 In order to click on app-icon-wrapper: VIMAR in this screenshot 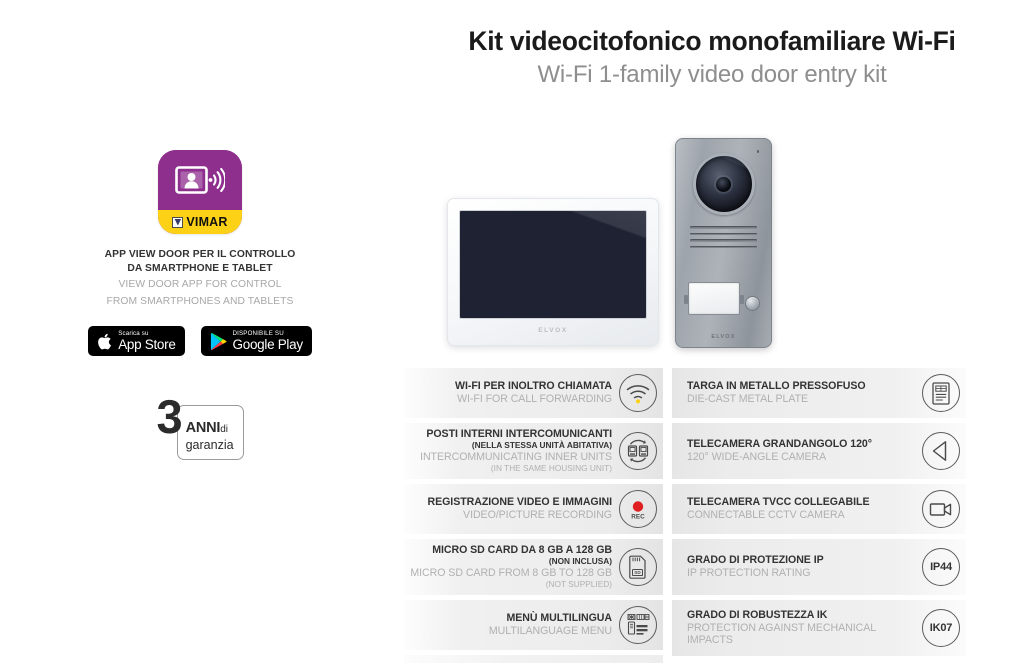, I will do `click(200, 192)`.